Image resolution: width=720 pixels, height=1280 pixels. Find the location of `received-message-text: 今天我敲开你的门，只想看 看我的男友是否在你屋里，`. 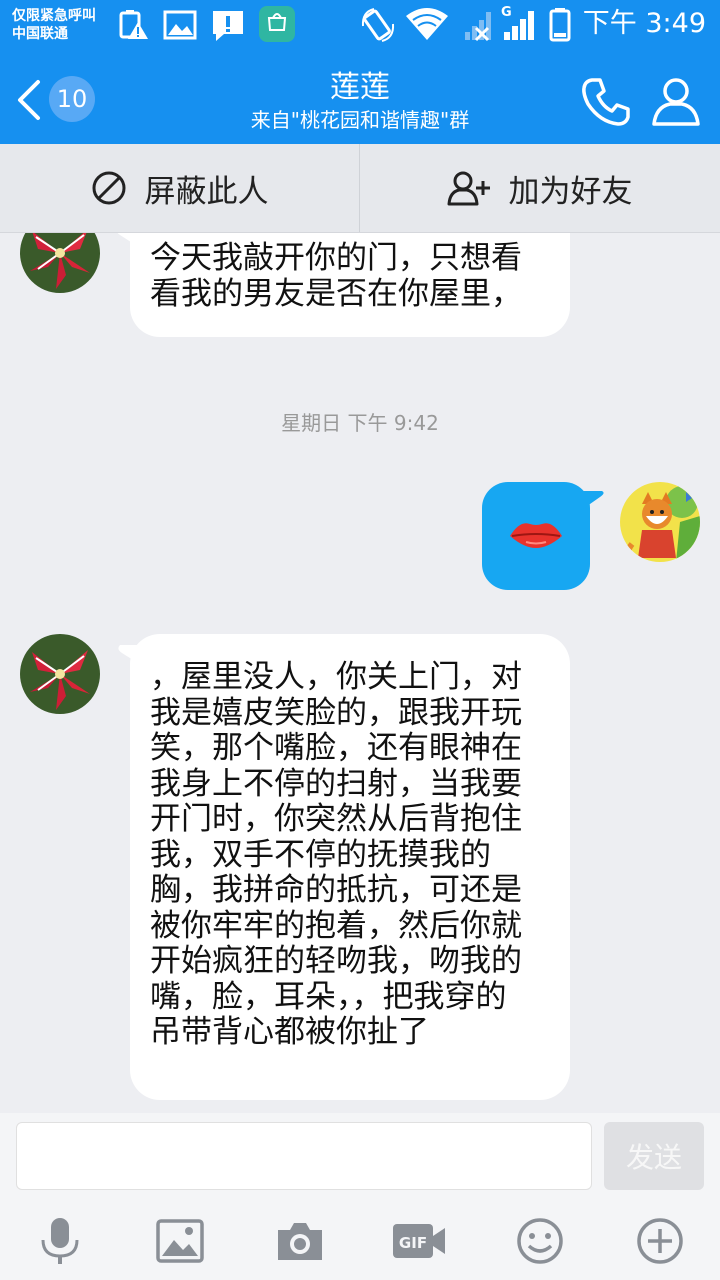

received-message-text: 今天我敲开你的门，只想看 看我的男友是否在你屋里， is located at coordinates (347, 276).